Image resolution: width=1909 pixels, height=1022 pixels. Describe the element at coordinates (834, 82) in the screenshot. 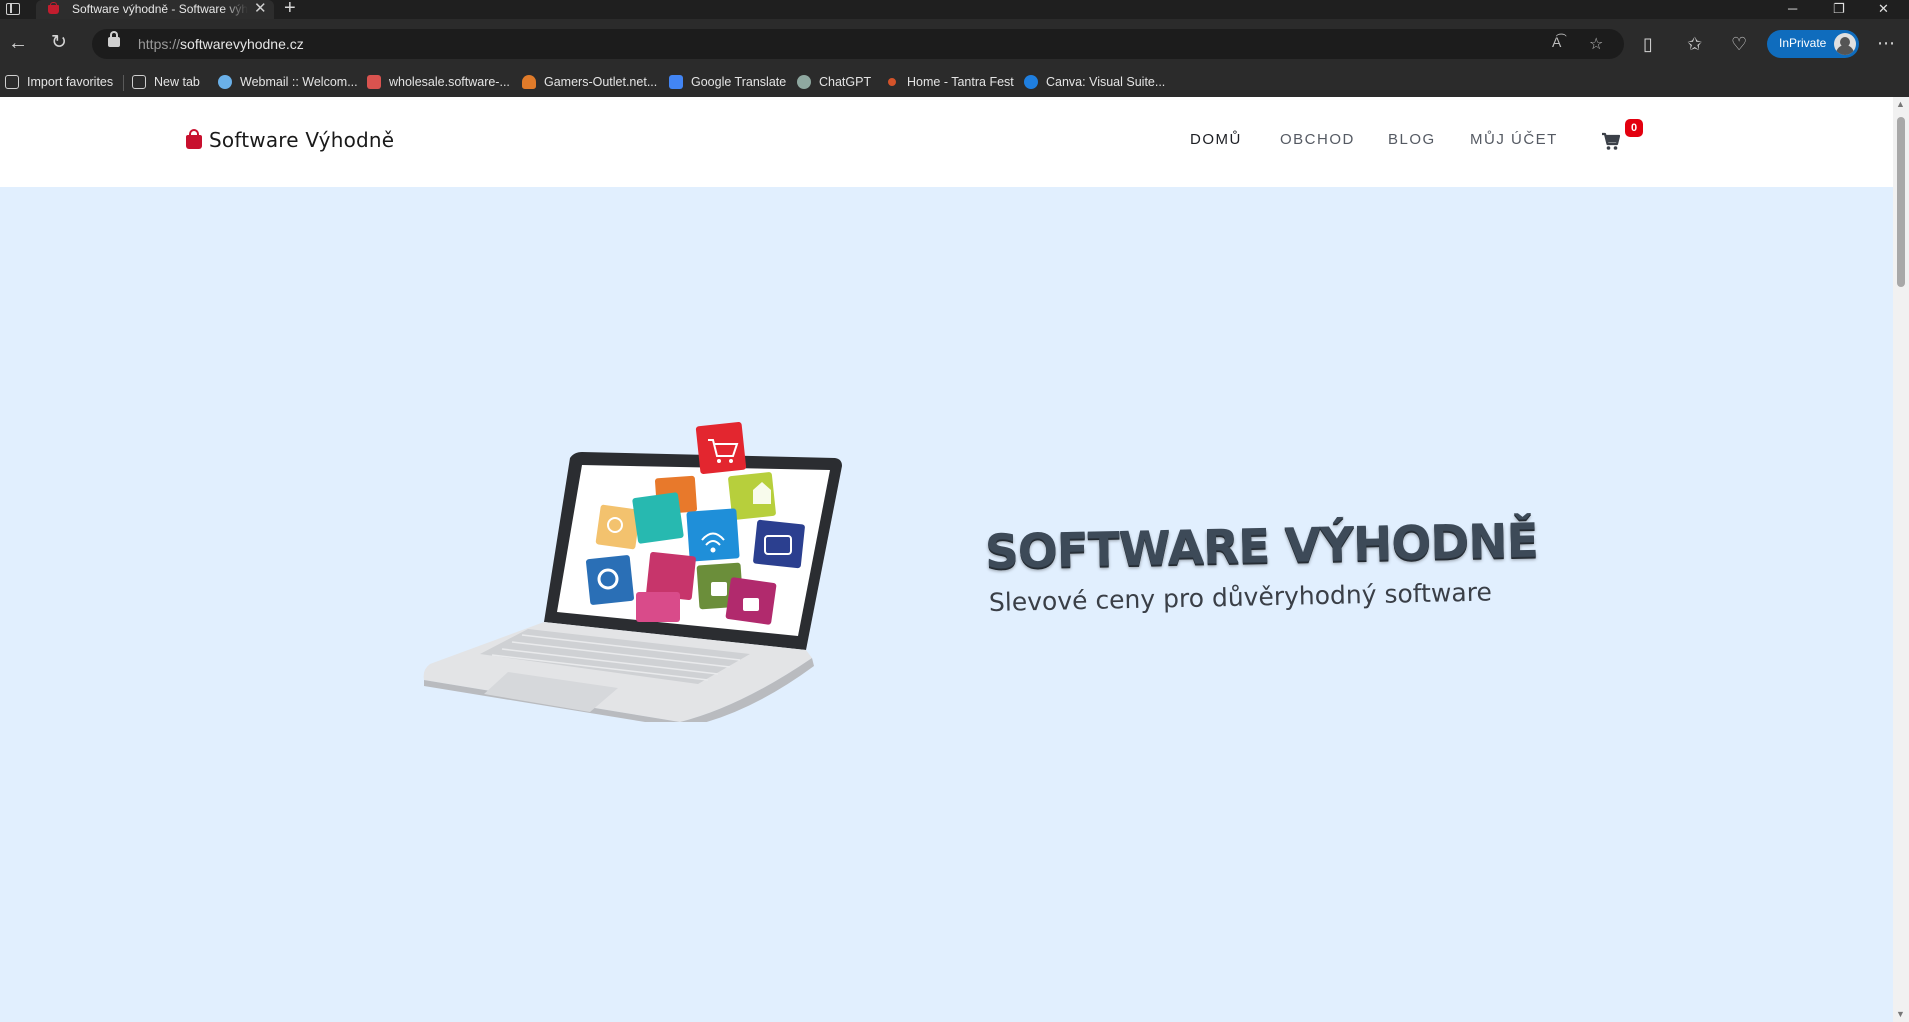

I see `bookmark-chatgpt: ChatGPT` at that location.